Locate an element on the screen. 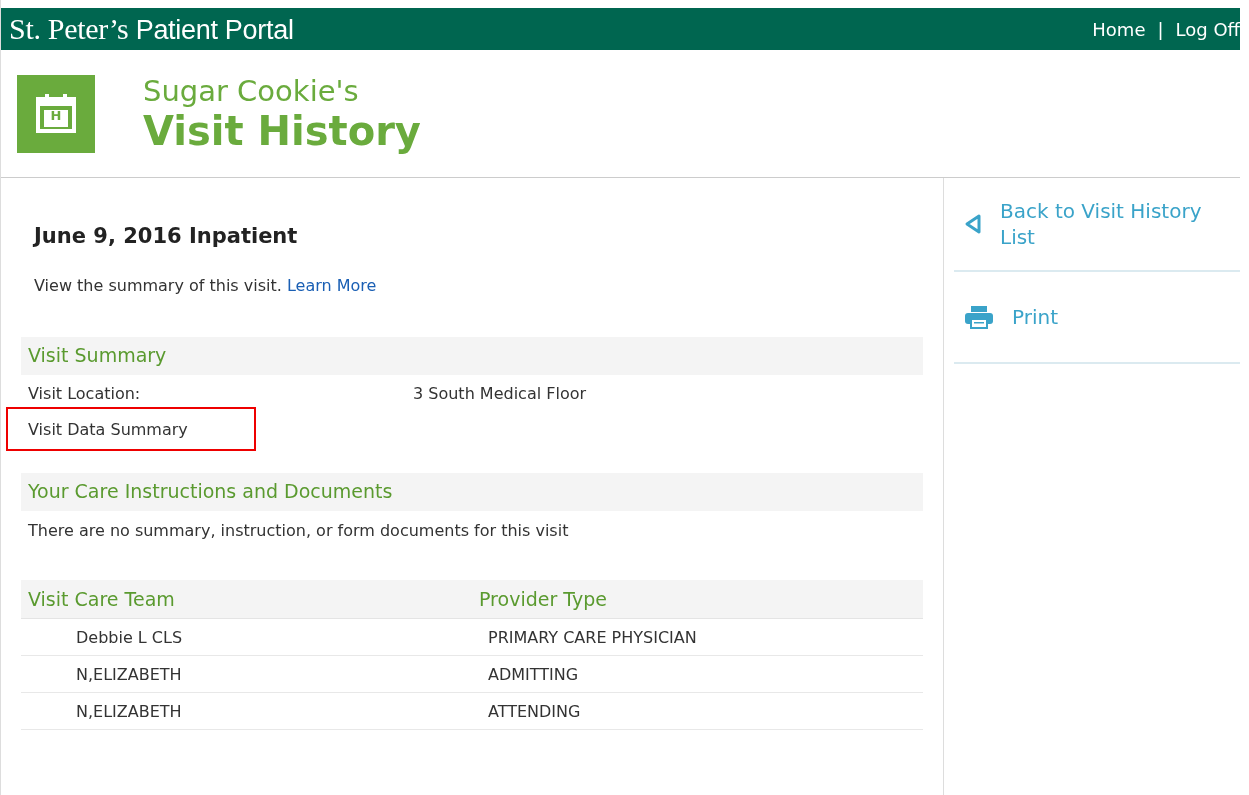  table-cell: PRIMARY CARE PHYSICIAN is located at coordinates (592, 637).